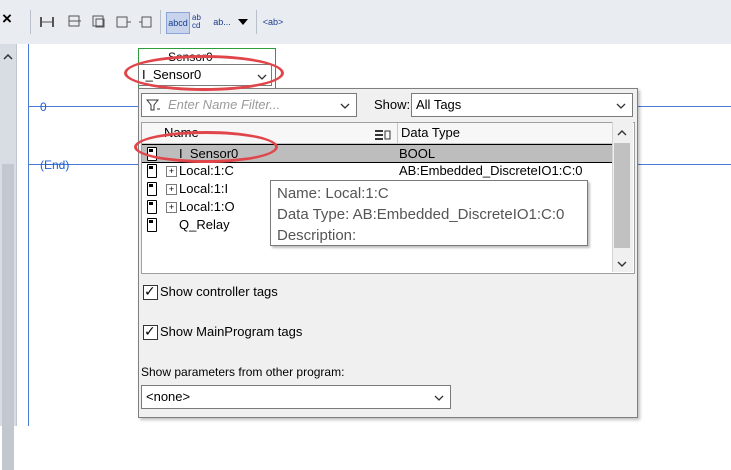 This screenshot has height=470, width=731. What do you see at coordinates (150, 331) in the screenshot?
I see `show-mainprogram-tags-checkbox` at bounding box center [150, 331].